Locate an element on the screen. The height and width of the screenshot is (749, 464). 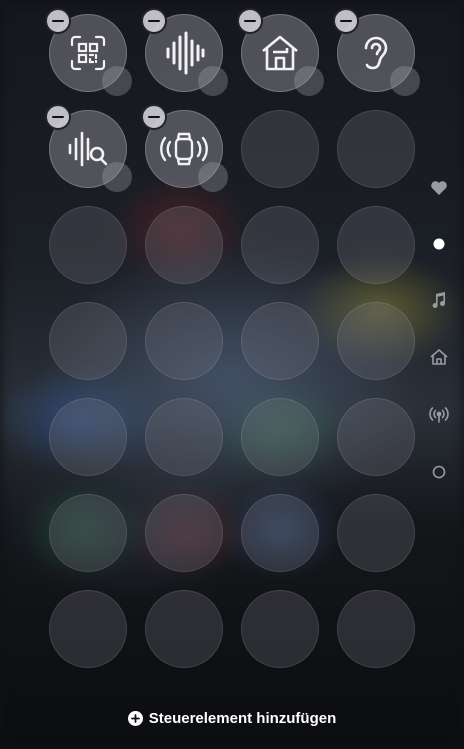
empty-page-circle is located at coordinates (439, 472).